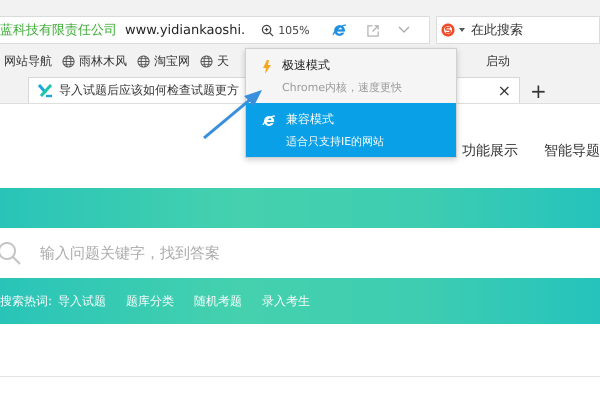 The width and height of the screenshot is (600, 400). Describe the element at coordinates (58, 30) in the screenshot. I see `site-name: 蓝科技有限责任公司` at that location.